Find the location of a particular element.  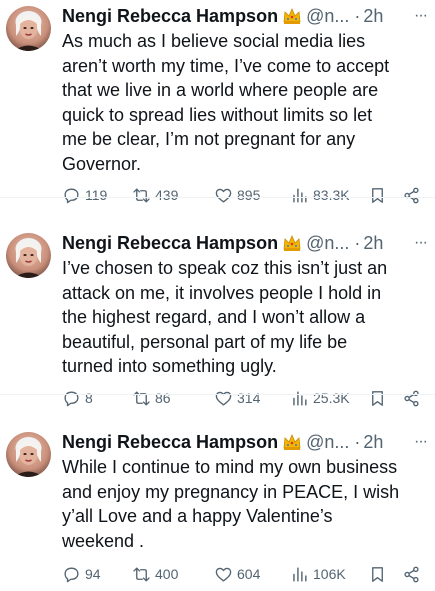

bookmark-icon is located at coordinates (377, 574).